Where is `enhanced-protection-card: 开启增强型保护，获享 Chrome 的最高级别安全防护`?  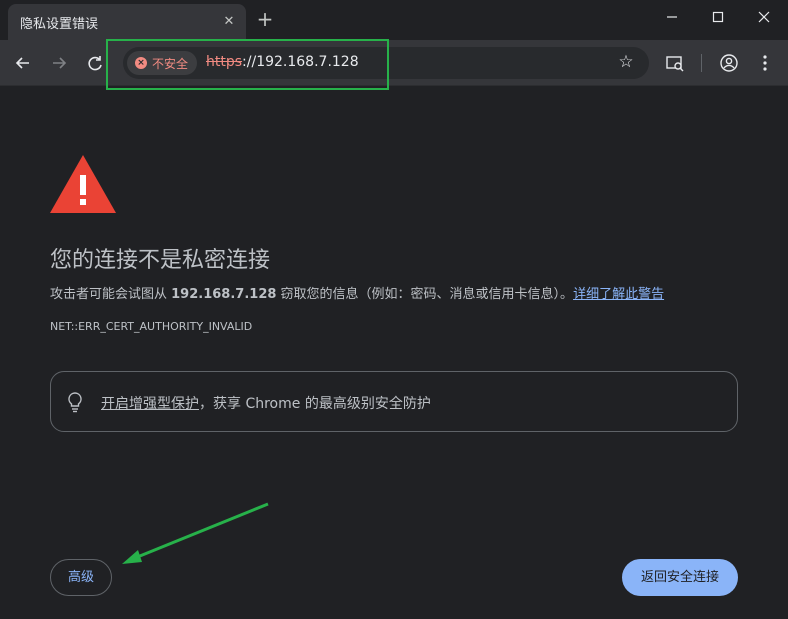 enhanced-protection-card: 开启增强型保护，获享 Chrome 的最高级别安全防护 is located at coordinates (394, 401).